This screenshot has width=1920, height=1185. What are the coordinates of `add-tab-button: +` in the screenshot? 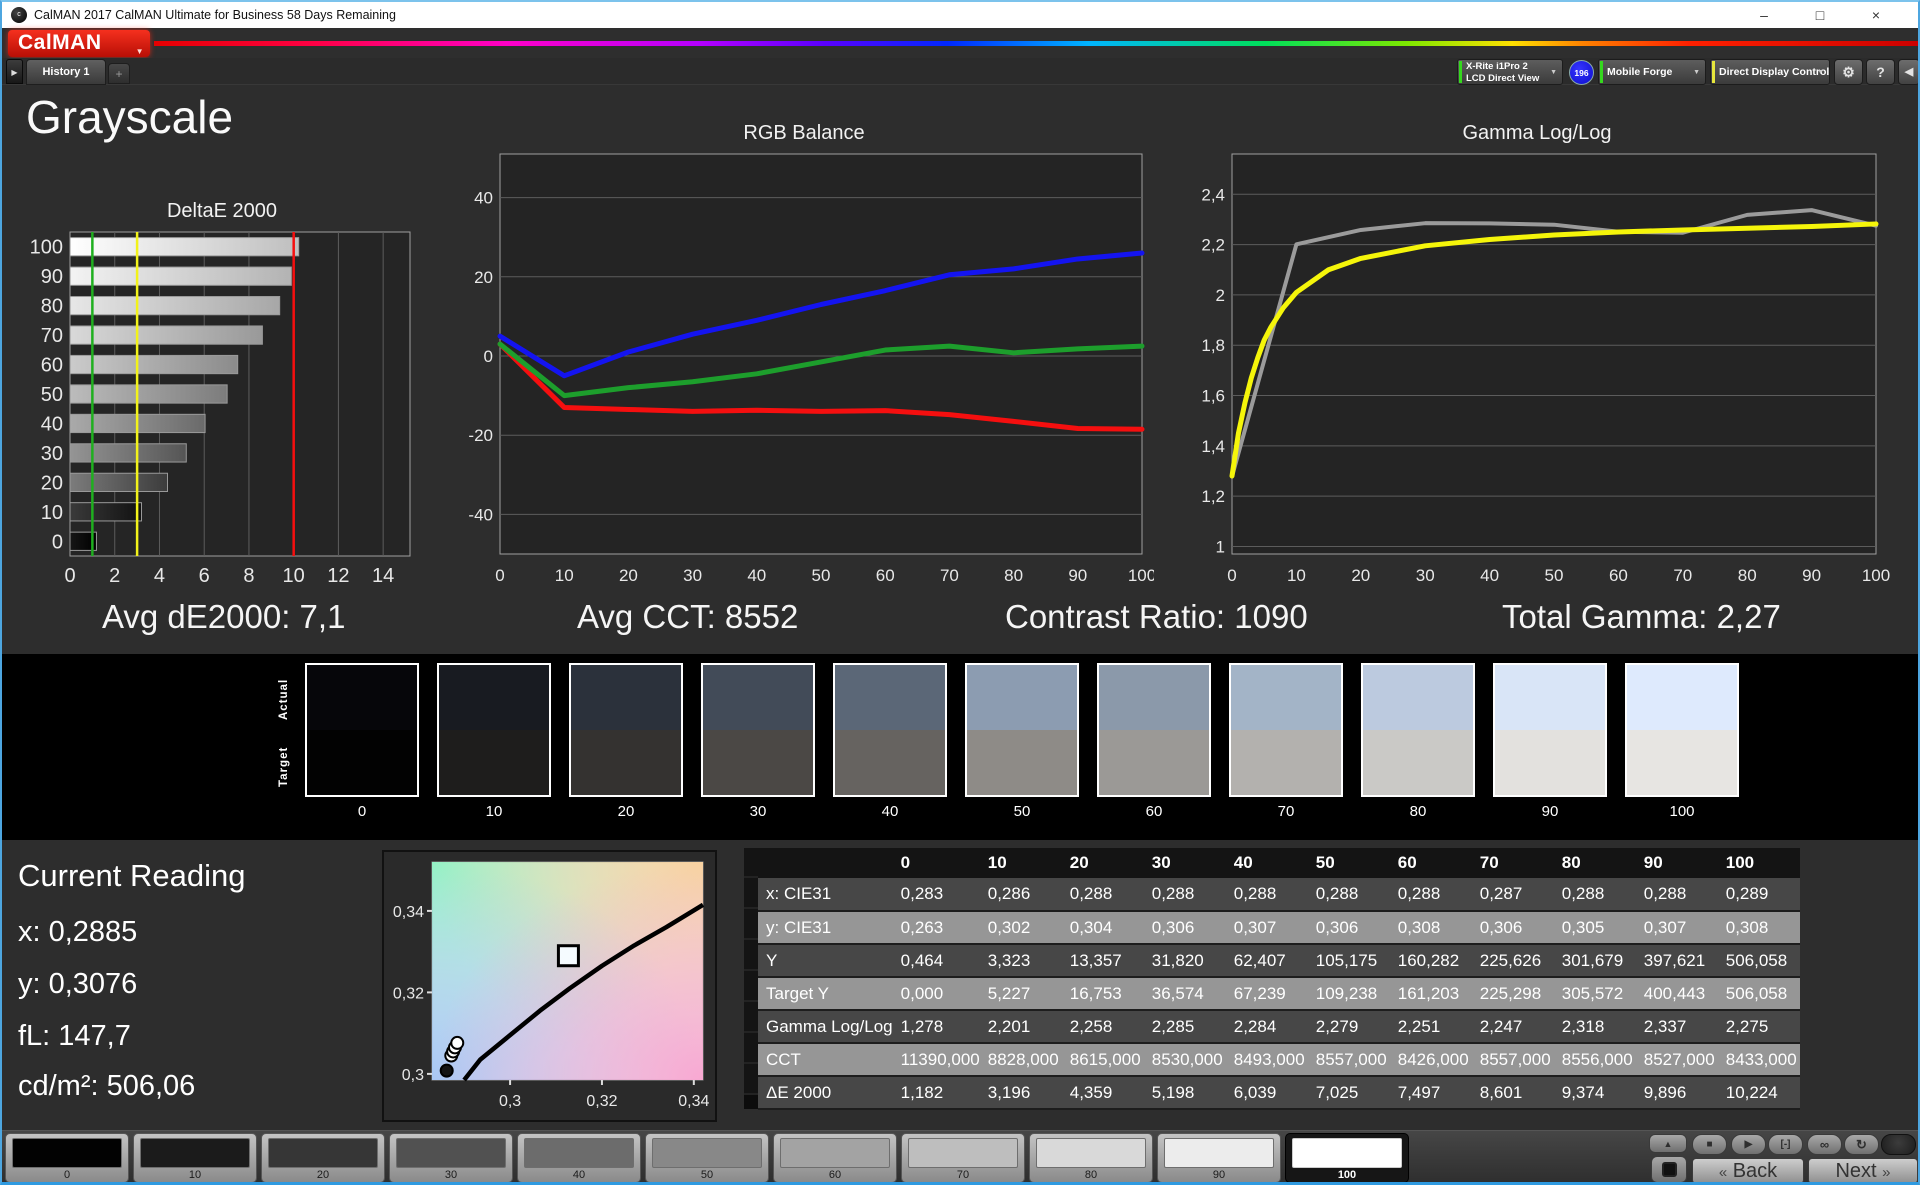 It's located at (119, 73).